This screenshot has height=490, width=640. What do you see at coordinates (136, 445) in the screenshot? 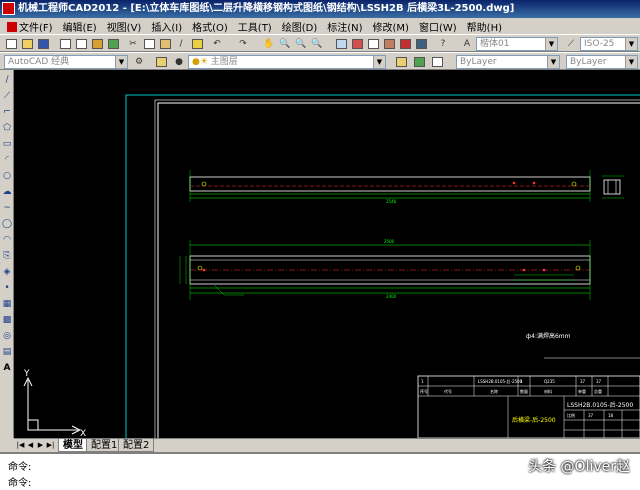
I see `tab-layout2: 配置2` at bounding box center [136, 445].